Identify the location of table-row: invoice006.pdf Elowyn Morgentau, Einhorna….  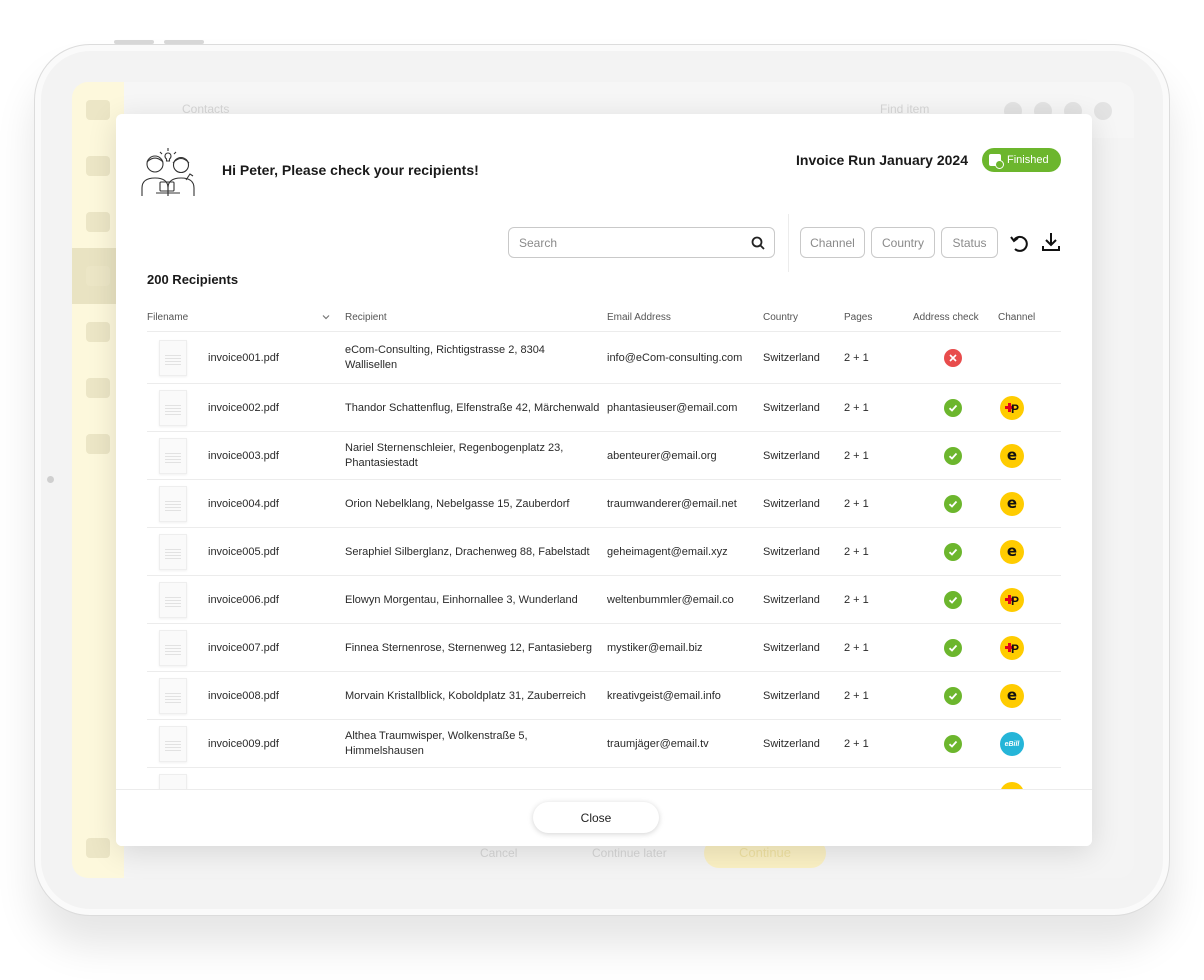
(604, 600).